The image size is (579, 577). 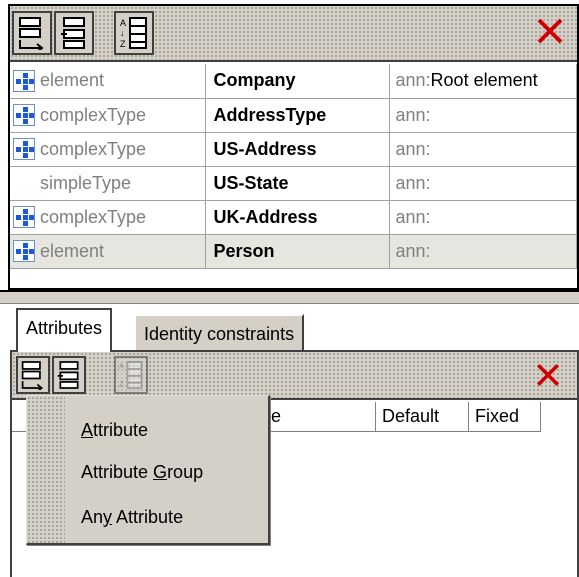 I want to click on menu-item-attribute: Attribute, so click(x=167, y=430).